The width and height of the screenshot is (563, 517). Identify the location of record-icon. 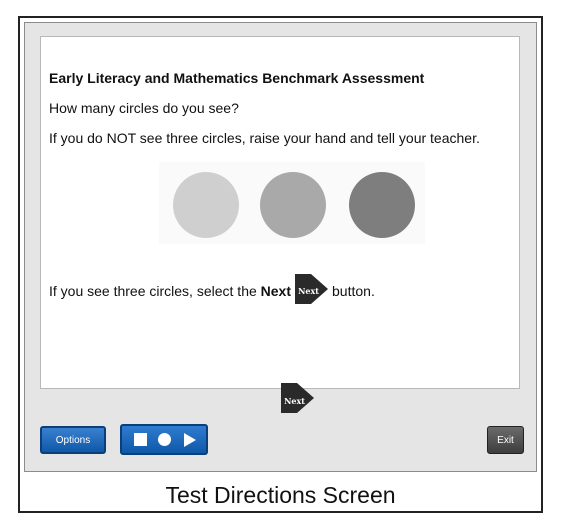
(164, 440).